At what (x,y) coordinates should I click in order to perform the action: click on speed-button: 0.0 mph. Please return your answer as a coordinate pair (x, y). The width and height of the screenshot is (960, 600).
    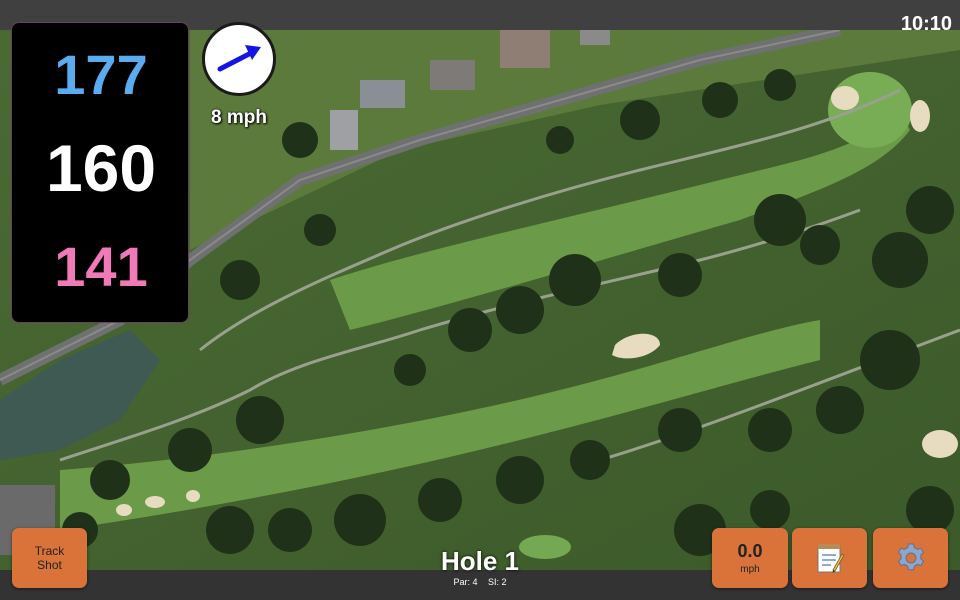
    Looking at the image, I should click on (750, 558).